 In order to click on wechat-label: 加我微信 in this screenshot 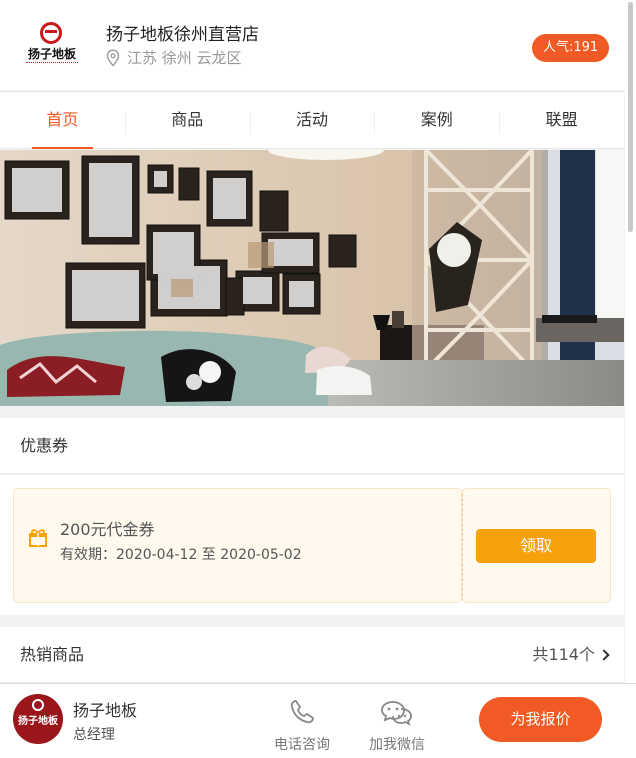, I will do `click(397, 745)`.